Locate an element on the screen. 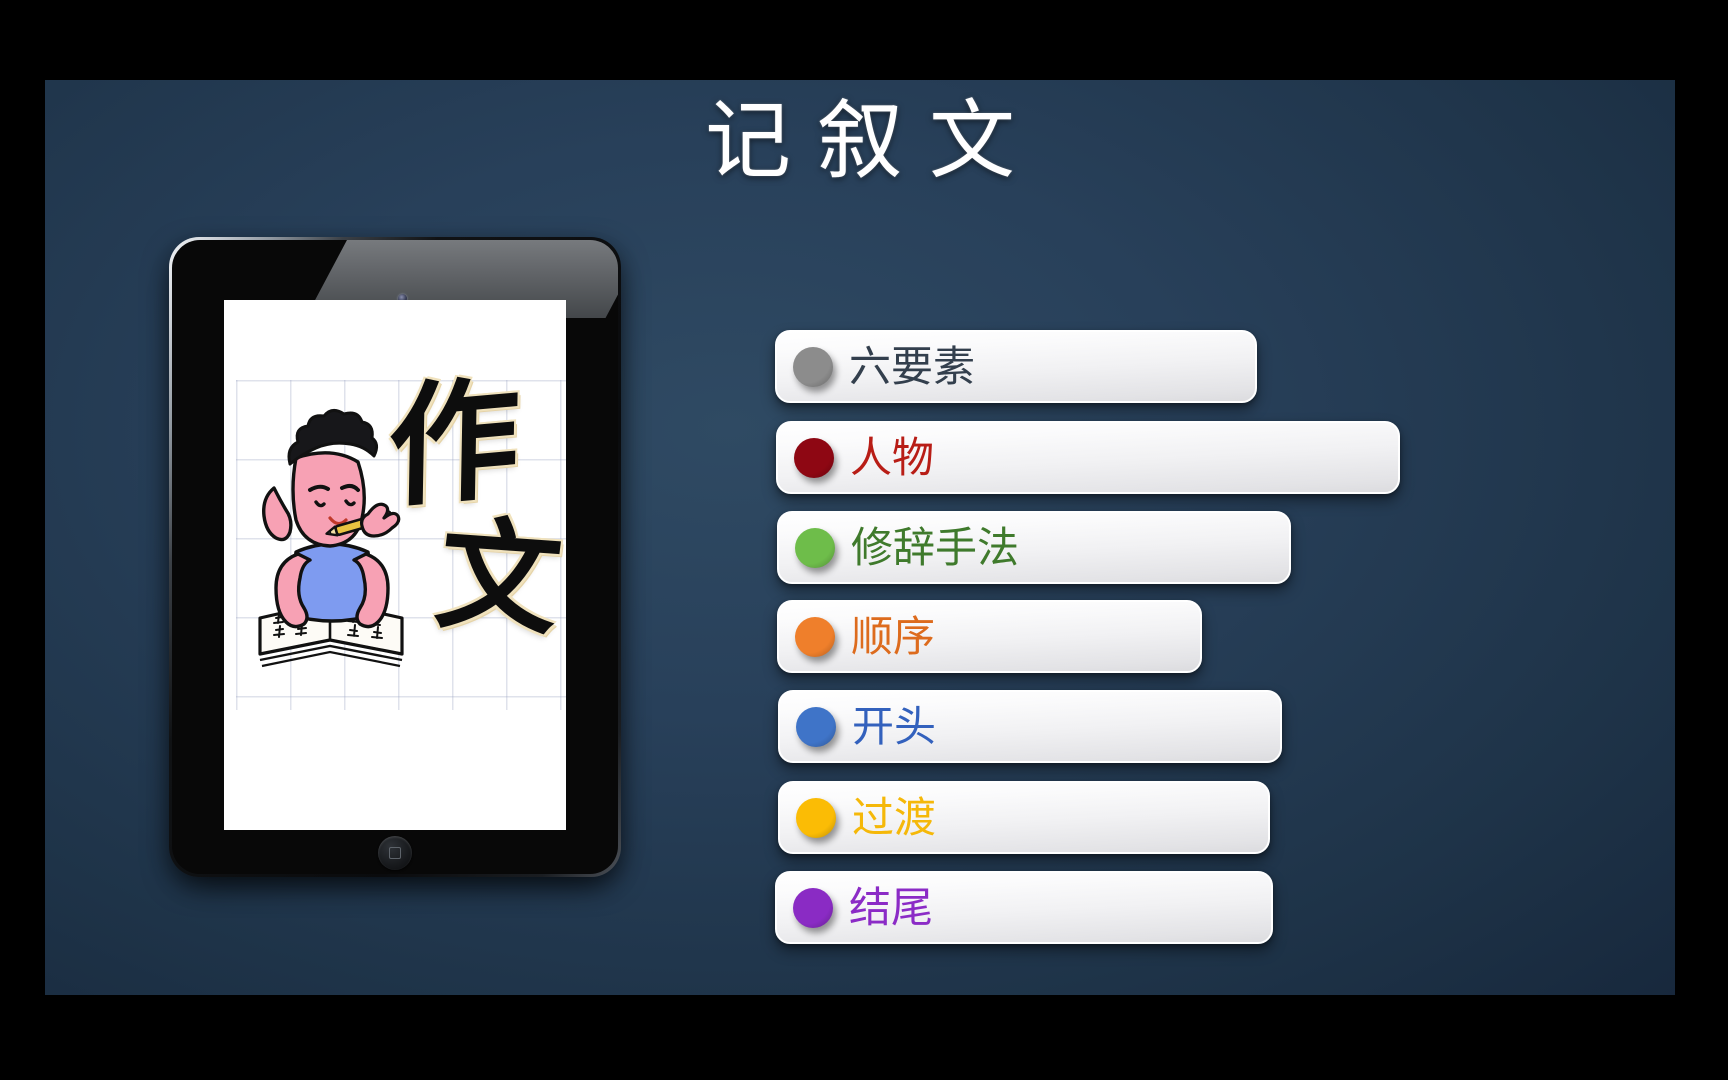  topic-bar-label: 开头 is located at coordinates (894, 726).